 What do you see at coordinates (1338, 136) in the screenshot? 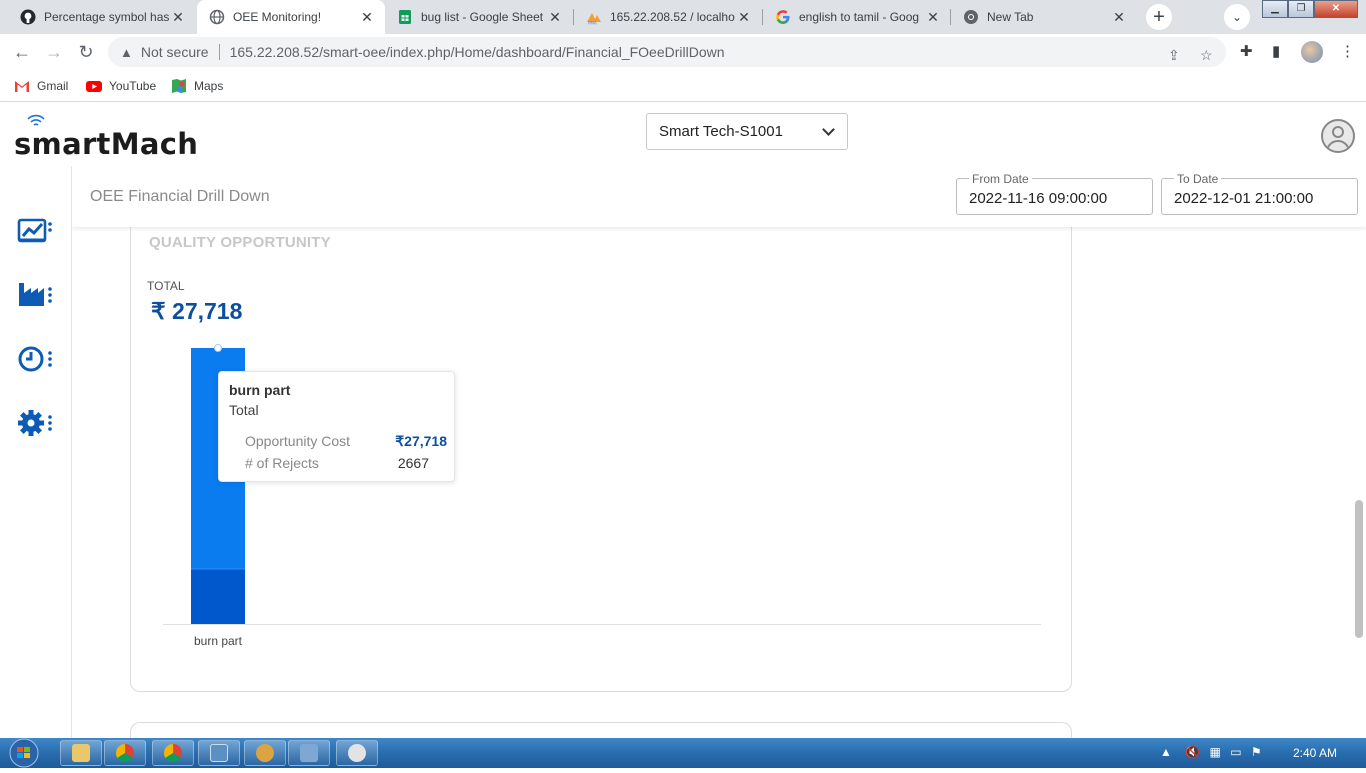
I see `user-profile-icon` at bounding box center [1338, 136].